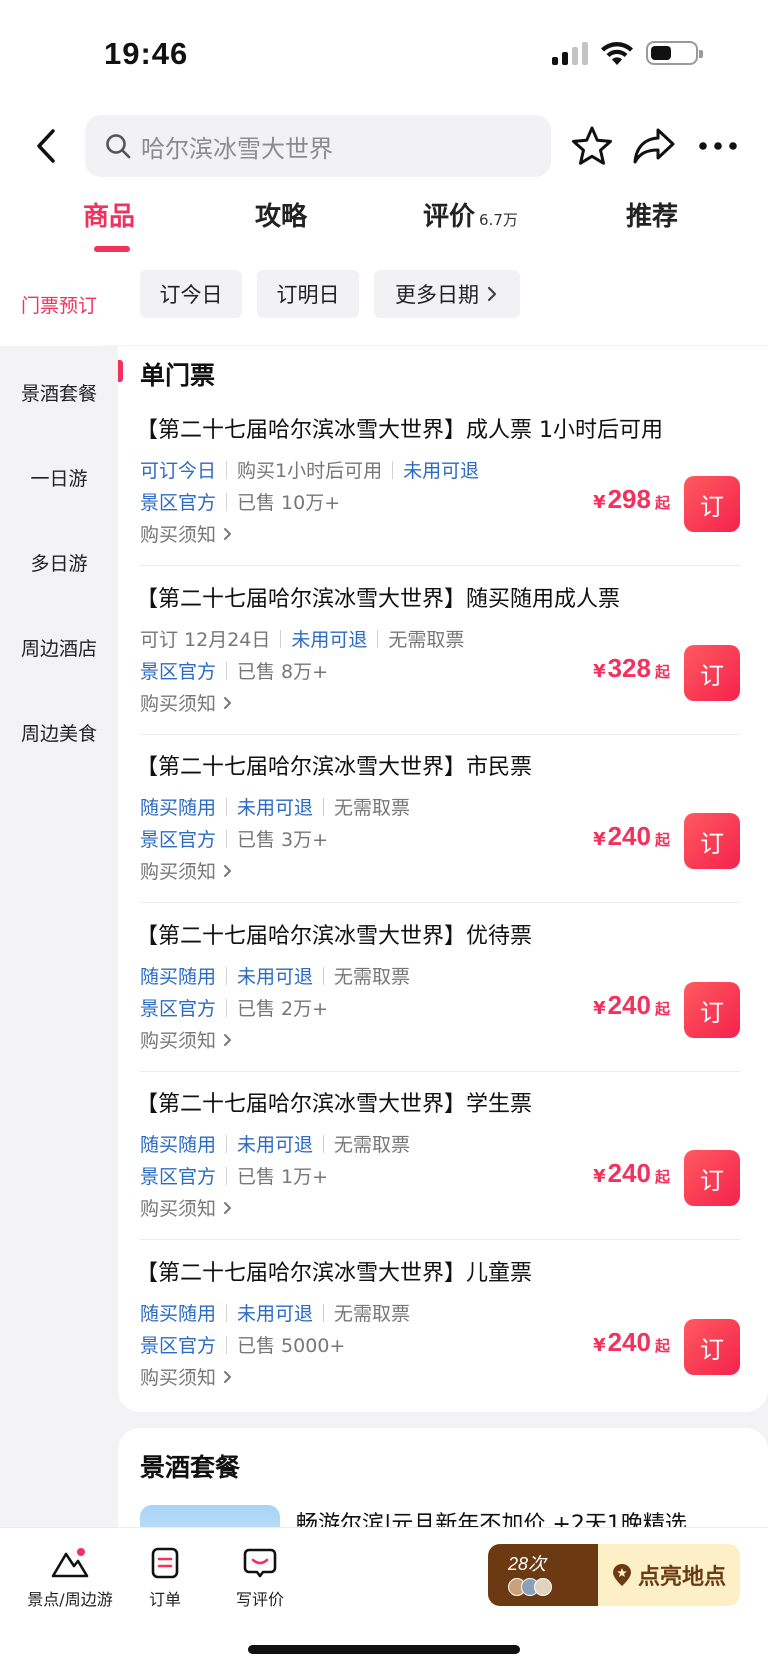  Describe the element at coordinates (334, 1102) in the screenshot. I see `ticket-title: 【第二十七届哈尔滨冰雪大世界】学生票` at that location.